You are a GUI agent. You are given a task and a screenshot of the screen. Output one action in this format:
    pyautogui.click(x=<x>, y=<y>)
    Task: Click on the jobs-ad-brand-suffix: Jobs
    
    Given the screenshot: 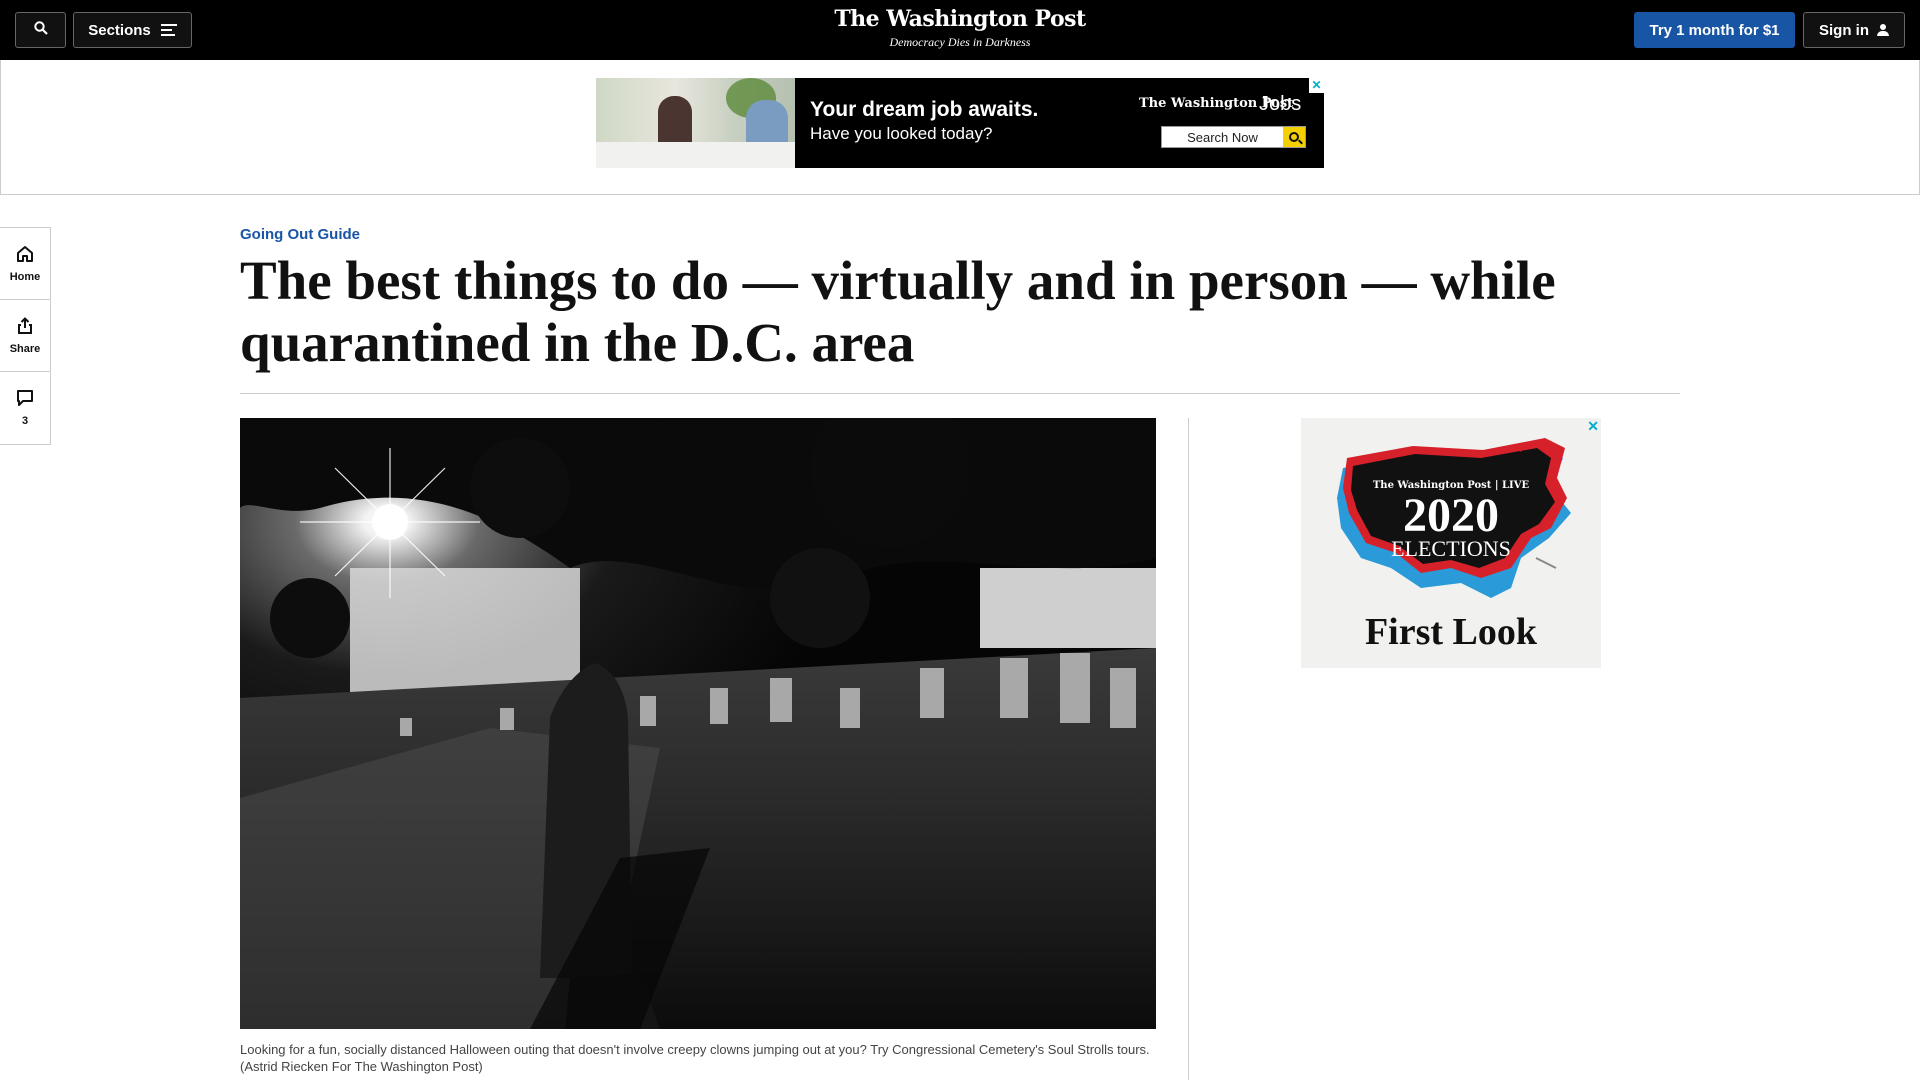 What is the action you would take?
    pyautogui.click(x=1280, y=104)
    